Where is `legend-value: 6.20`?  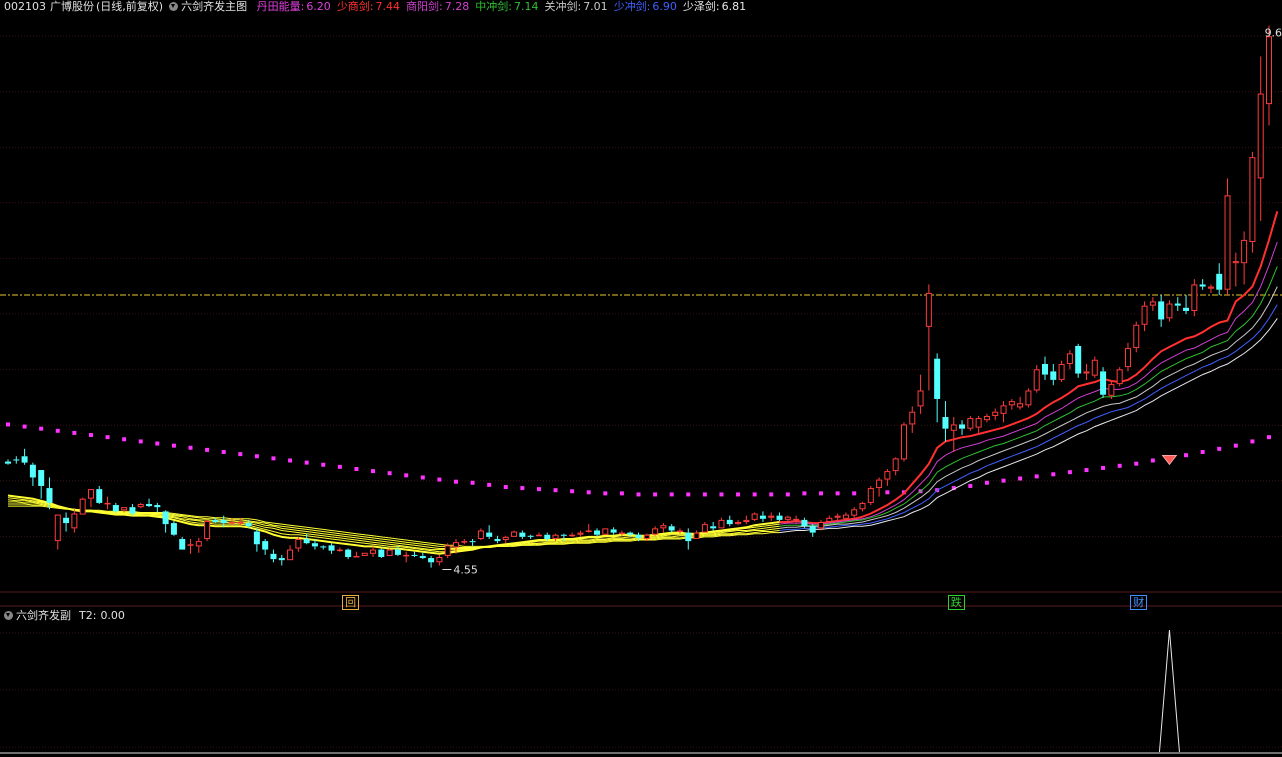
legend-value: 6.20 is located at coordinates (318, 6).